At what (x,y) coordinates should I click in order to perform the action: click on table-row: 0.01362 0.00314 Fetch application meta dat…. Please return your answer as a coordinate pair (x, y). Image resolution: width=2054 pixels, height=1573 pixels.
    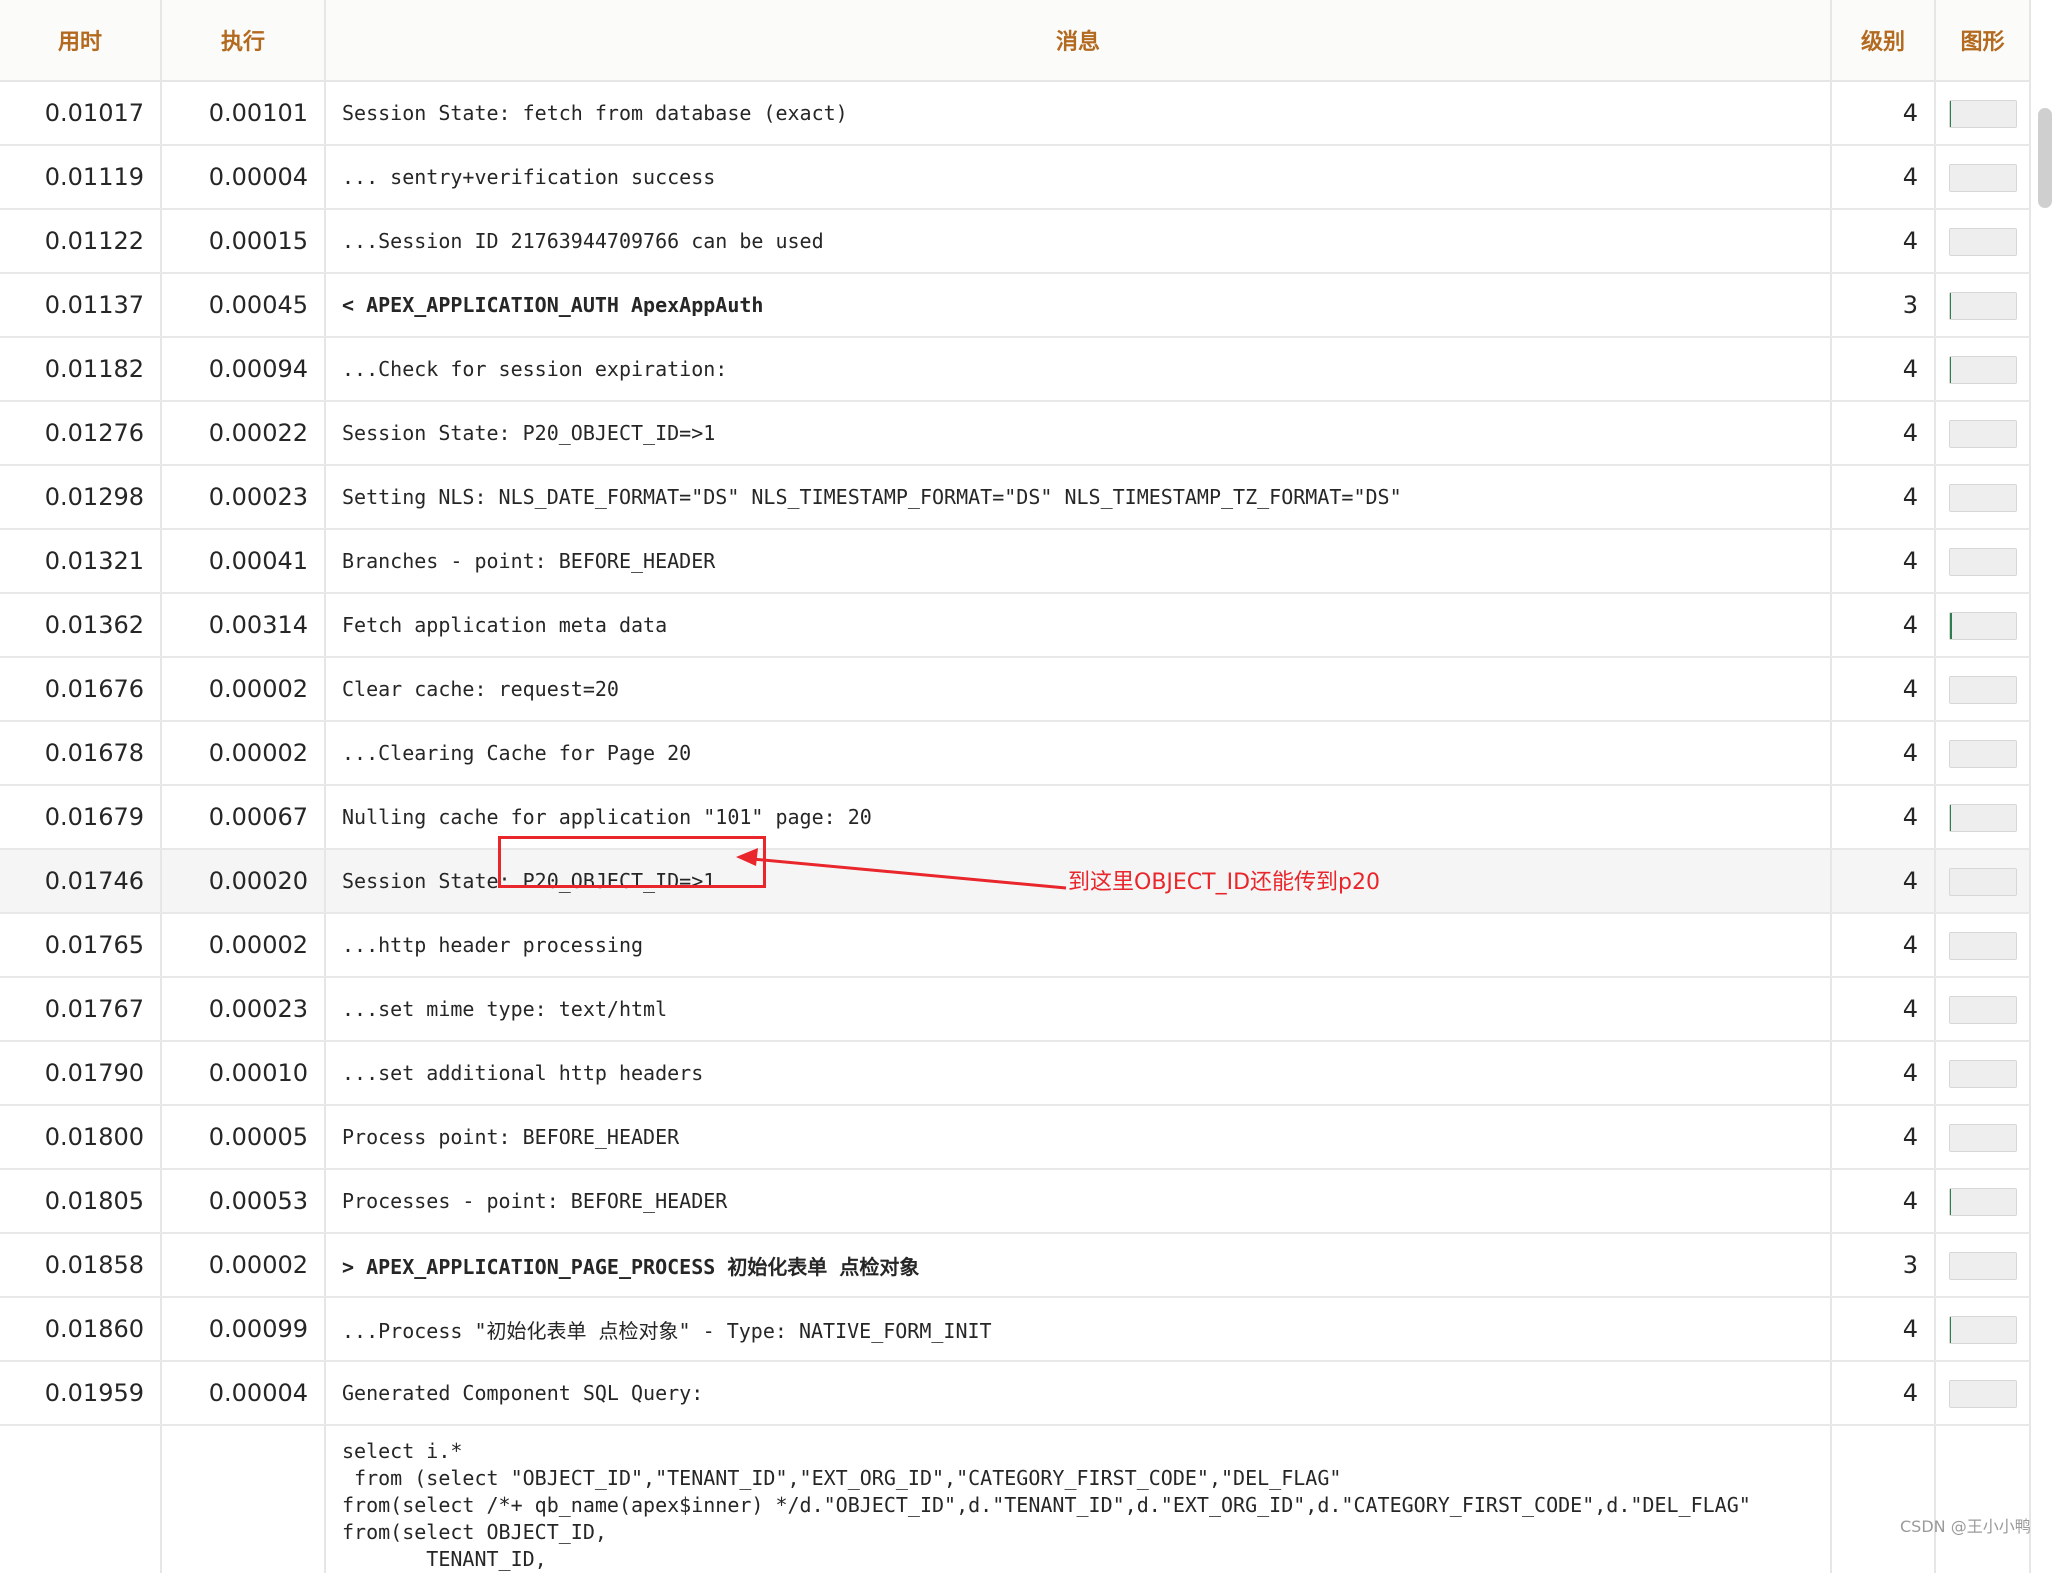
    Looking at the image, I should click on (1015, 625).